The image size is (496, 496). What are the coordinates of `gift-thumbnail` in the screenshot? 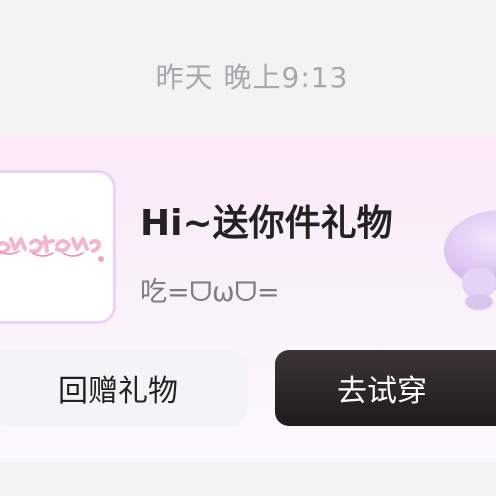 It's located at (58, 247).